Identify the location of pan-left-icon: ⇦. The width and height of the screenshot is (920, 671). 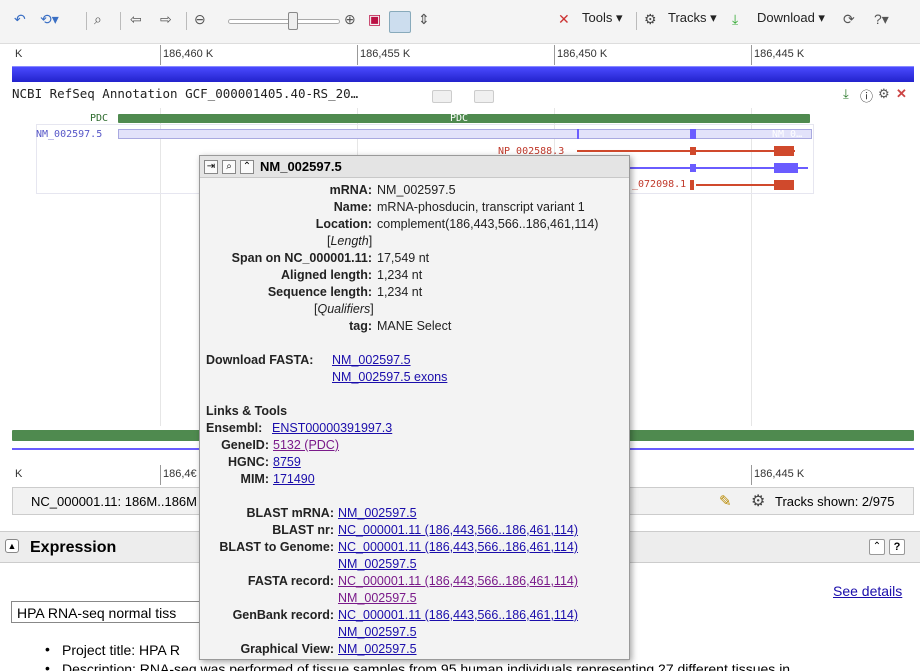
(136, 19).